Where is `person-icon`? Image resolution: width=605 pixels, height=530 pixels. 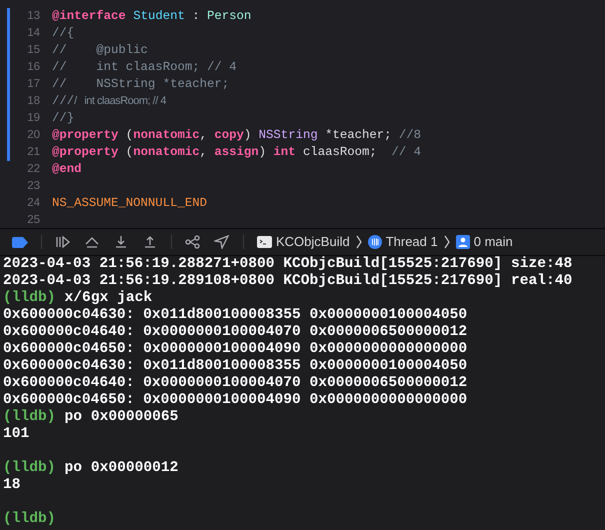
person-icon is located at coordinates (463, 242).